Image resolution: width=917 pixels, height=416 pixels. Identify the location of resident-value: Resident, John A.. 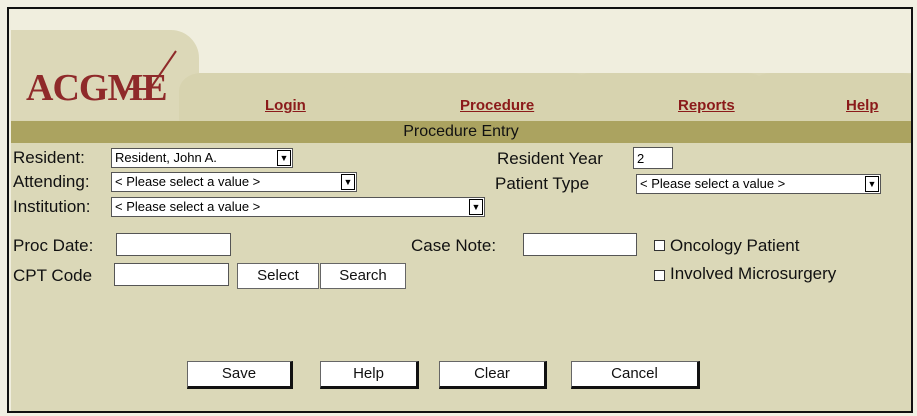
(166, 157).